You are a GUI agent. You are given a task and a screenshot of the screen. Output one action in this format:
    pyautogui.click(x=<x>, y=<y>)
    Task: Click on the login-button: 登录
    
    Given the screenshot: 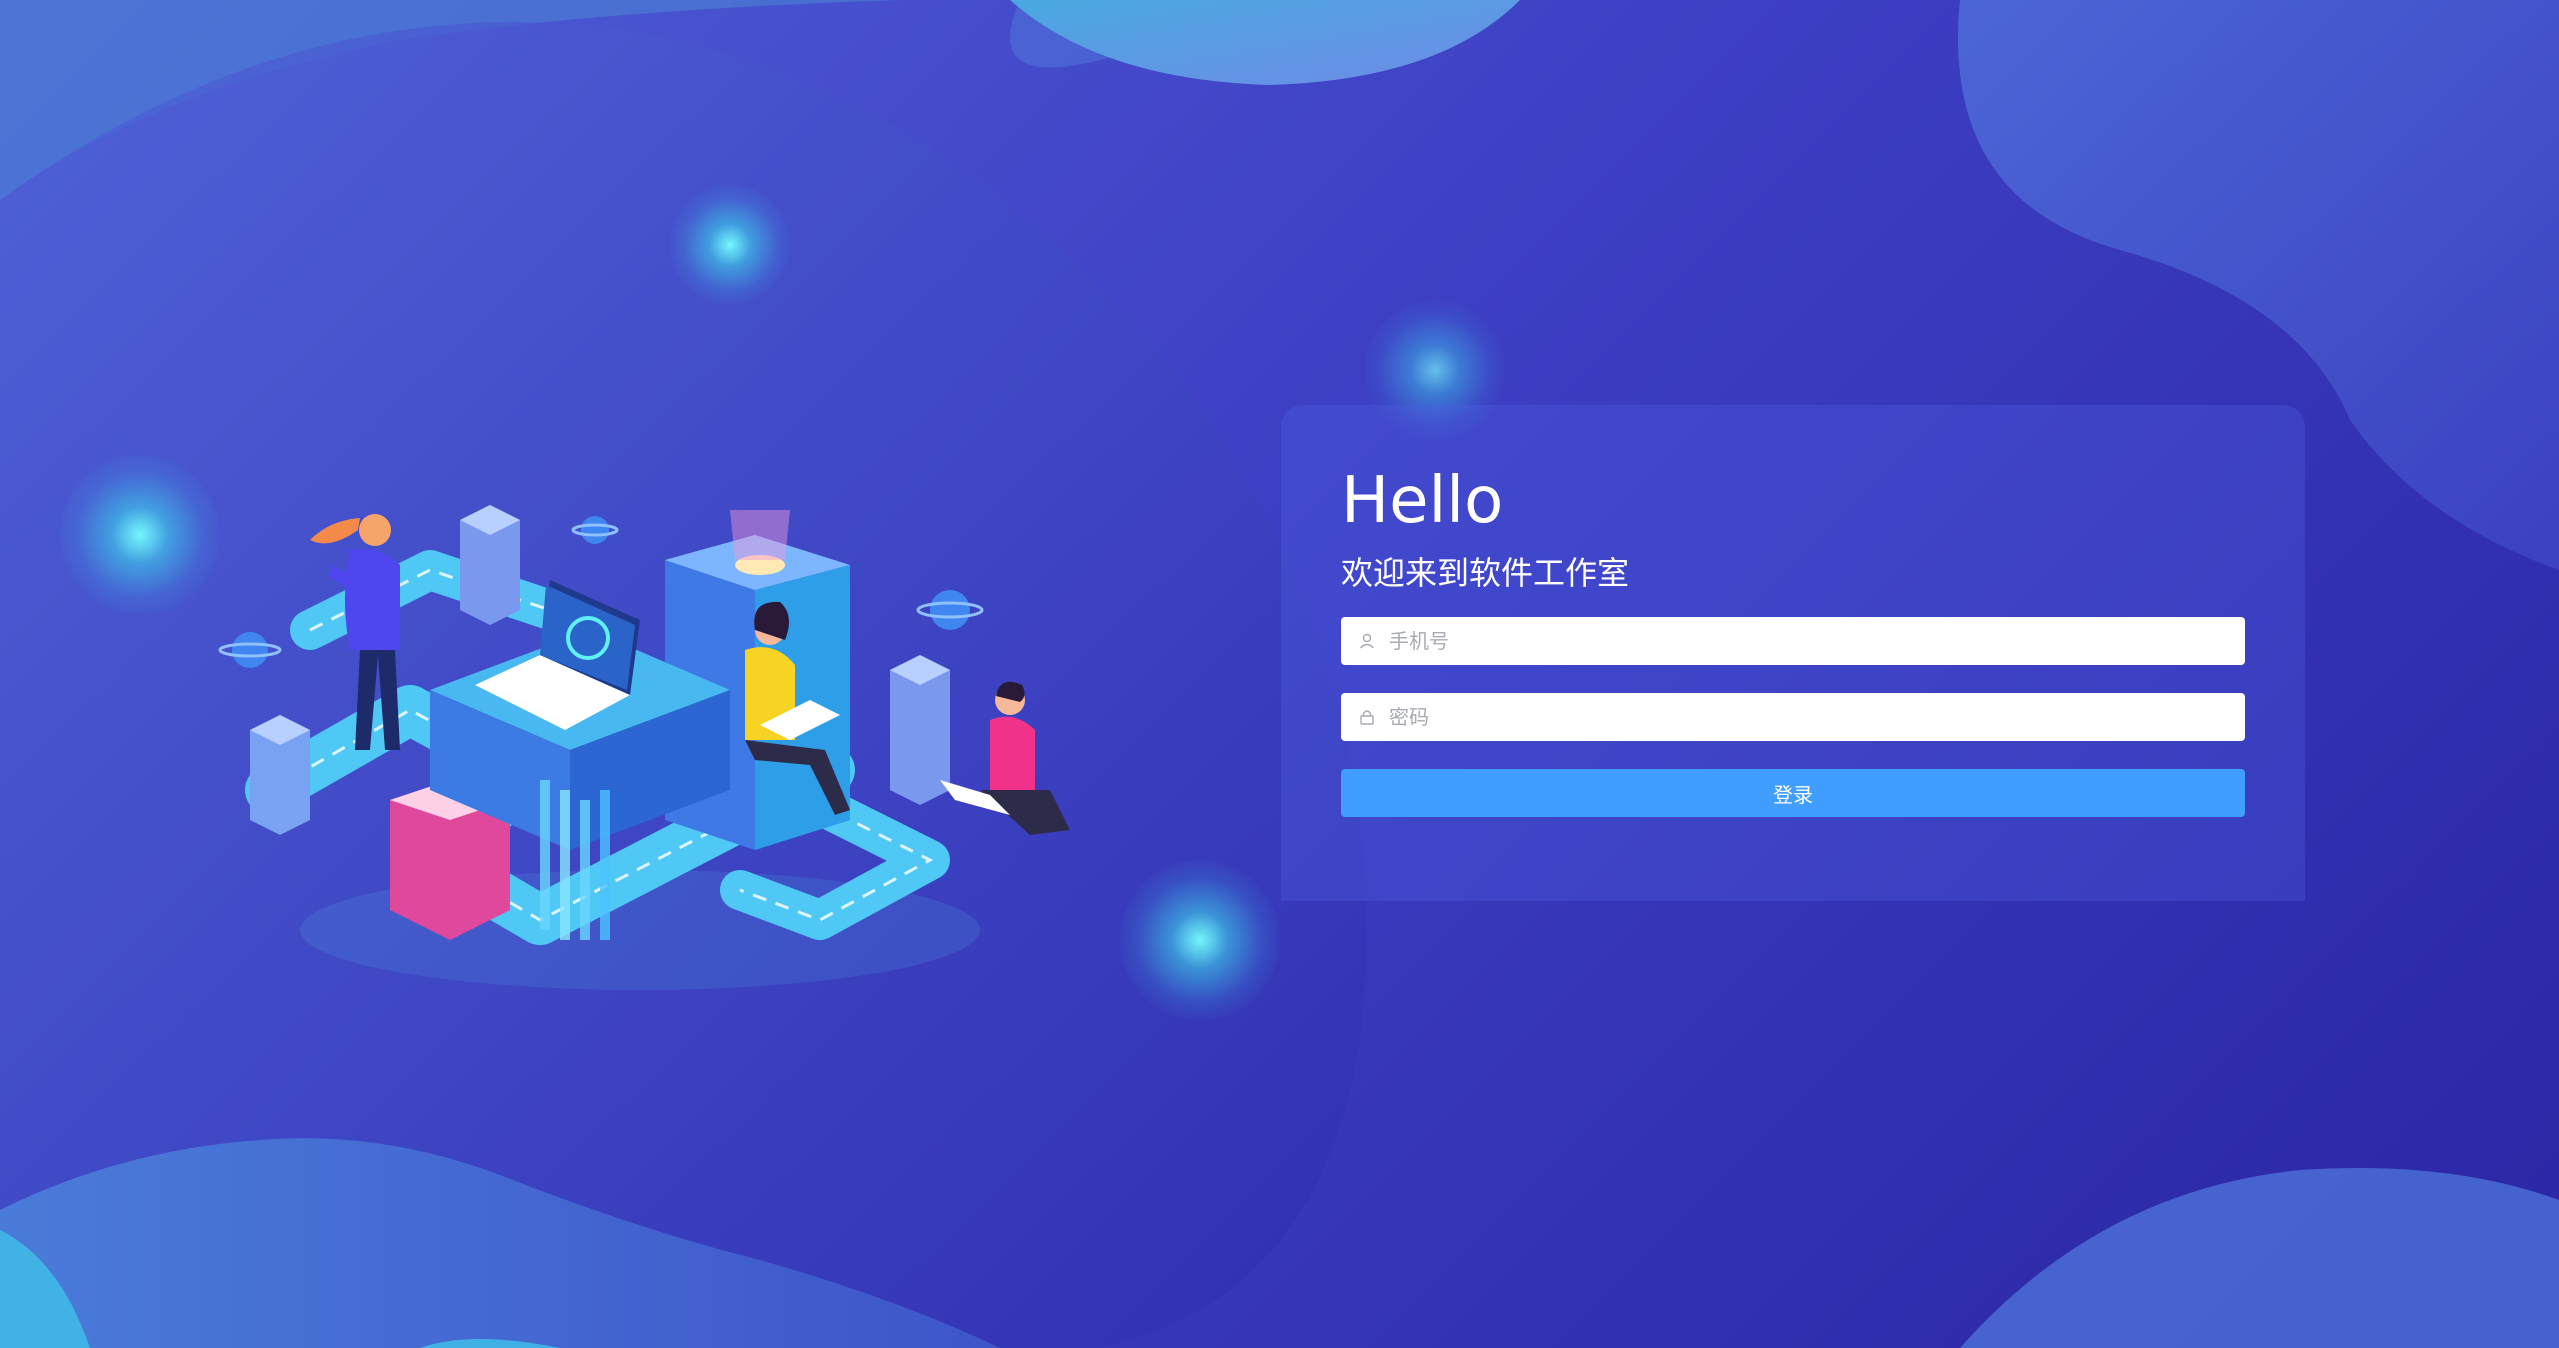 What is the action you would take?
    pyautogui.click(x=1793, y=793)
    